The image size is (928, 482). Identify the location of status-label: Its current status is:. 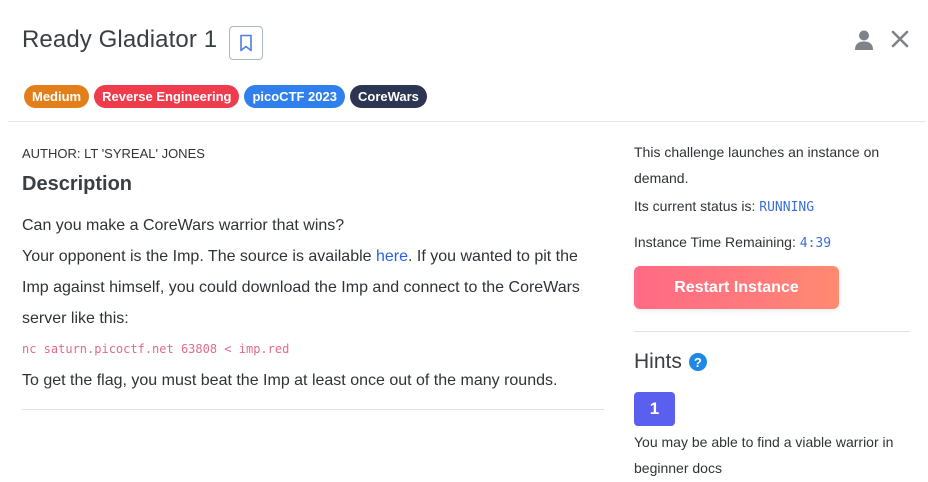
(697, 206).